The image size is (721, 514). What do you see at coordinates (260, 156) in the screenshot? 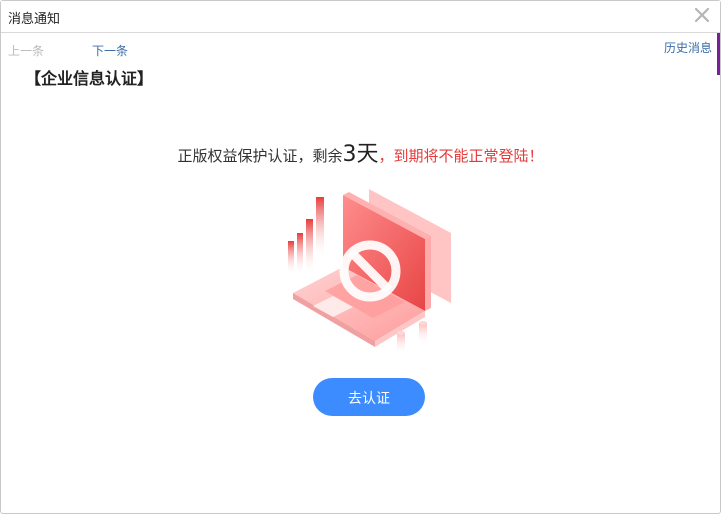
I see `message-prefix: 正版权益保护认证，剩余` at bounding box center [260, 156].